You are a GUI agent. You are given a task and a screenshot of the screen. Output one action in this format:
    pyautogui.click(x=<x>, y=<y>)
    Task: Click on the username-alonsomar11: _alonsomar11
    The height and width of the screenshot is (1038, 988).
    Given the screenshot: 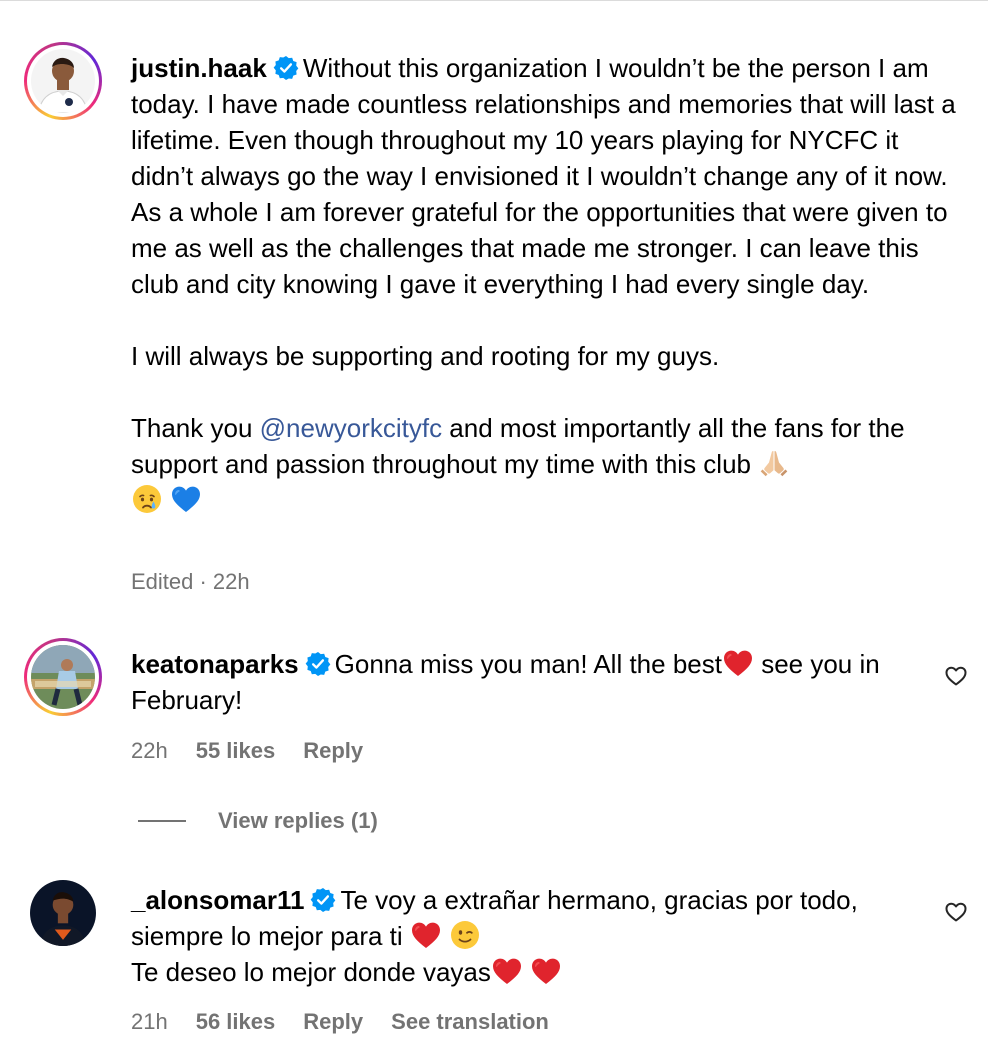 What is the action you would take?
    pyautogui.click(x=217, y=900)
    